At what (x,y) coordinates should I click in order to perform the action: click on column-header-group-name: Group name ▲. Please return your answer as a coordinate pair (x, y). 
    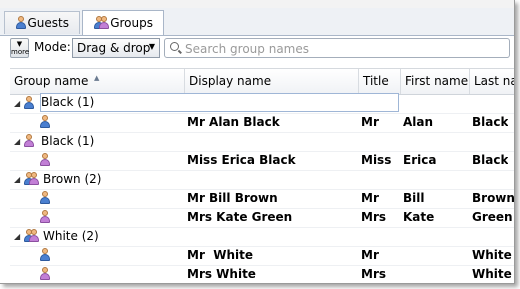
    Looking at the image, I should click on (97, 81).